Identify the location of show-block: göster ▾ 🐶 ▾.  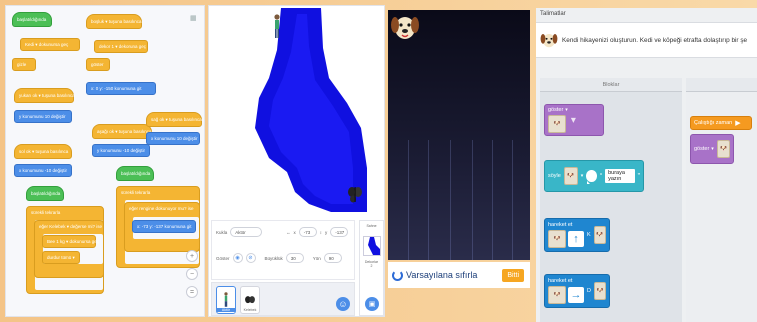
(574, 120).